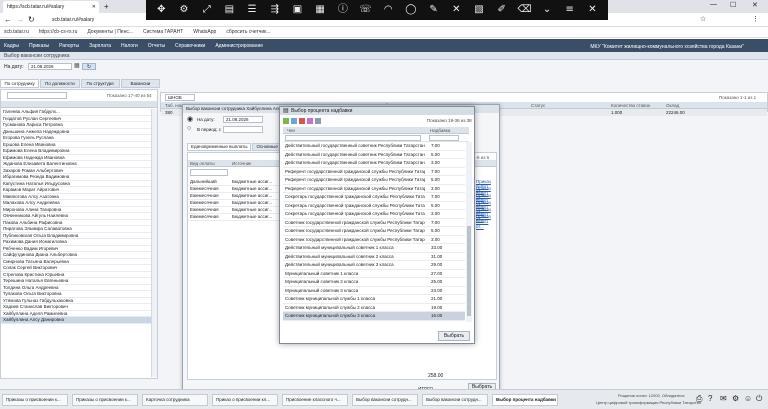 The height and width of the screenshot is (409, 768). Describe the element at coordinates (755, 5) in the screenshot. I see `window-close-icon: ✕` at that location.